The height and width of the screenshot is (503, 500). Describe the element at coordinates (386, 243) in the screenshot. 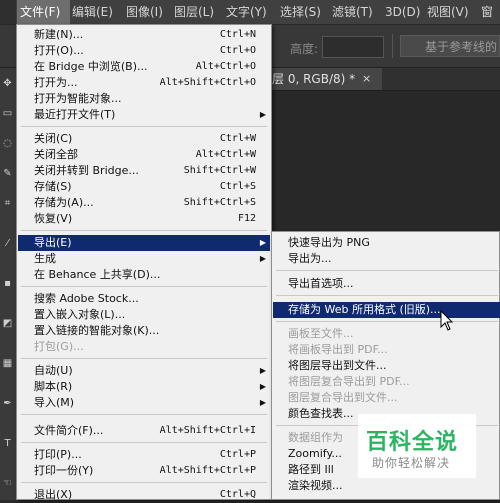

I see `submenu-item-quick-export-png: 快速导出为 PNG` at that location.